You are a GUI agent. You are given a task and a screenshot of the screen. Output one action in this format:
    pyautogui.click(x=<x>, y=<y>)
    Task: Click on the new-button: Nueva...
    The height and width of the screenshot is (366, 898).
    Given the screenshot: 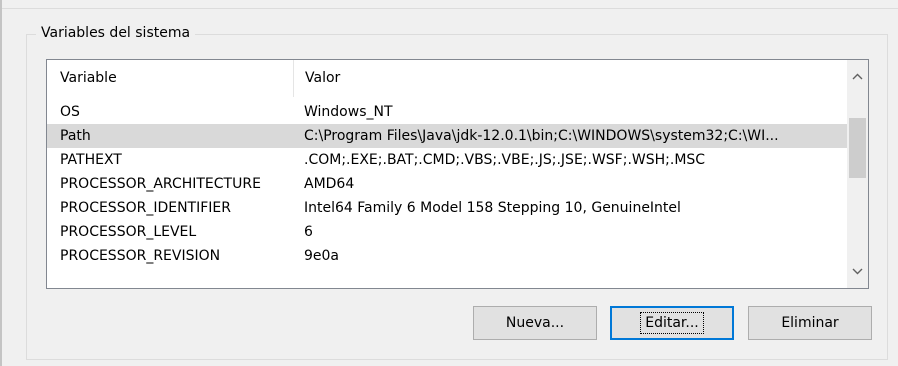 What is the action you would take?
    pyautogui.click(x=535, y=323)
    